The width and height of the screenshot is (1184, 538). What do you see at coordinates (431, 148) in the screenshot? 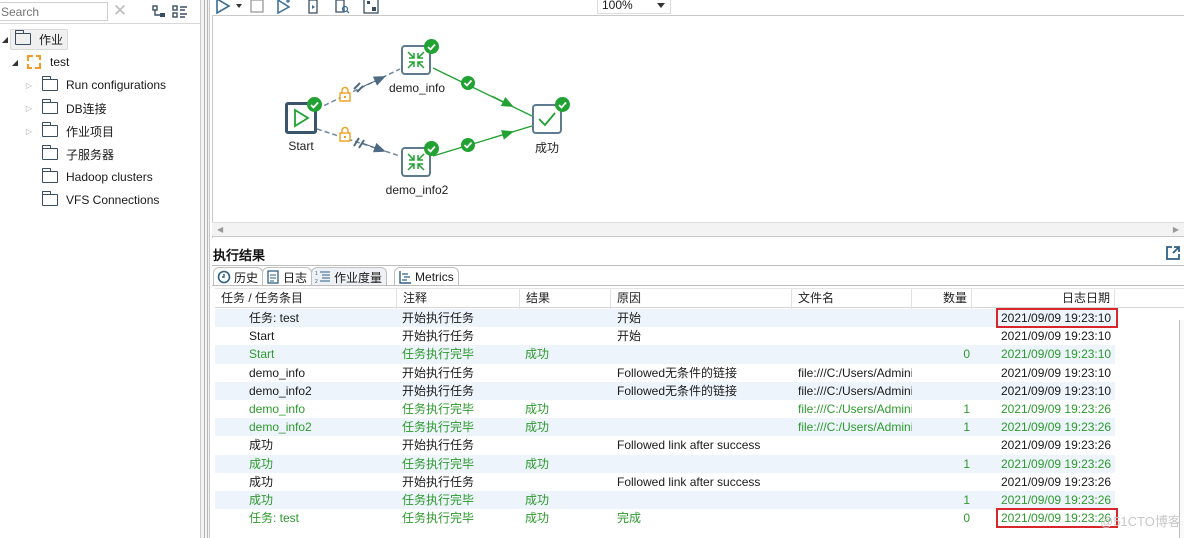
I see `success-badge-icon` at bounding box center [431, 148].